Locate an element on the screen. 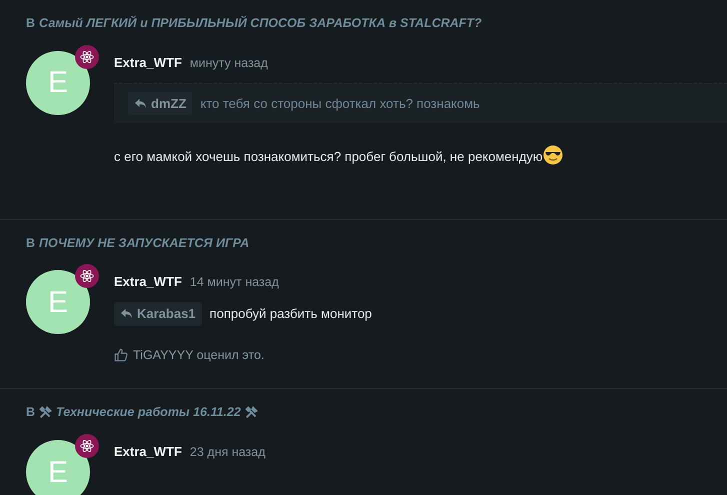  thumbs-up-icon is located at coordinates (121, 355).